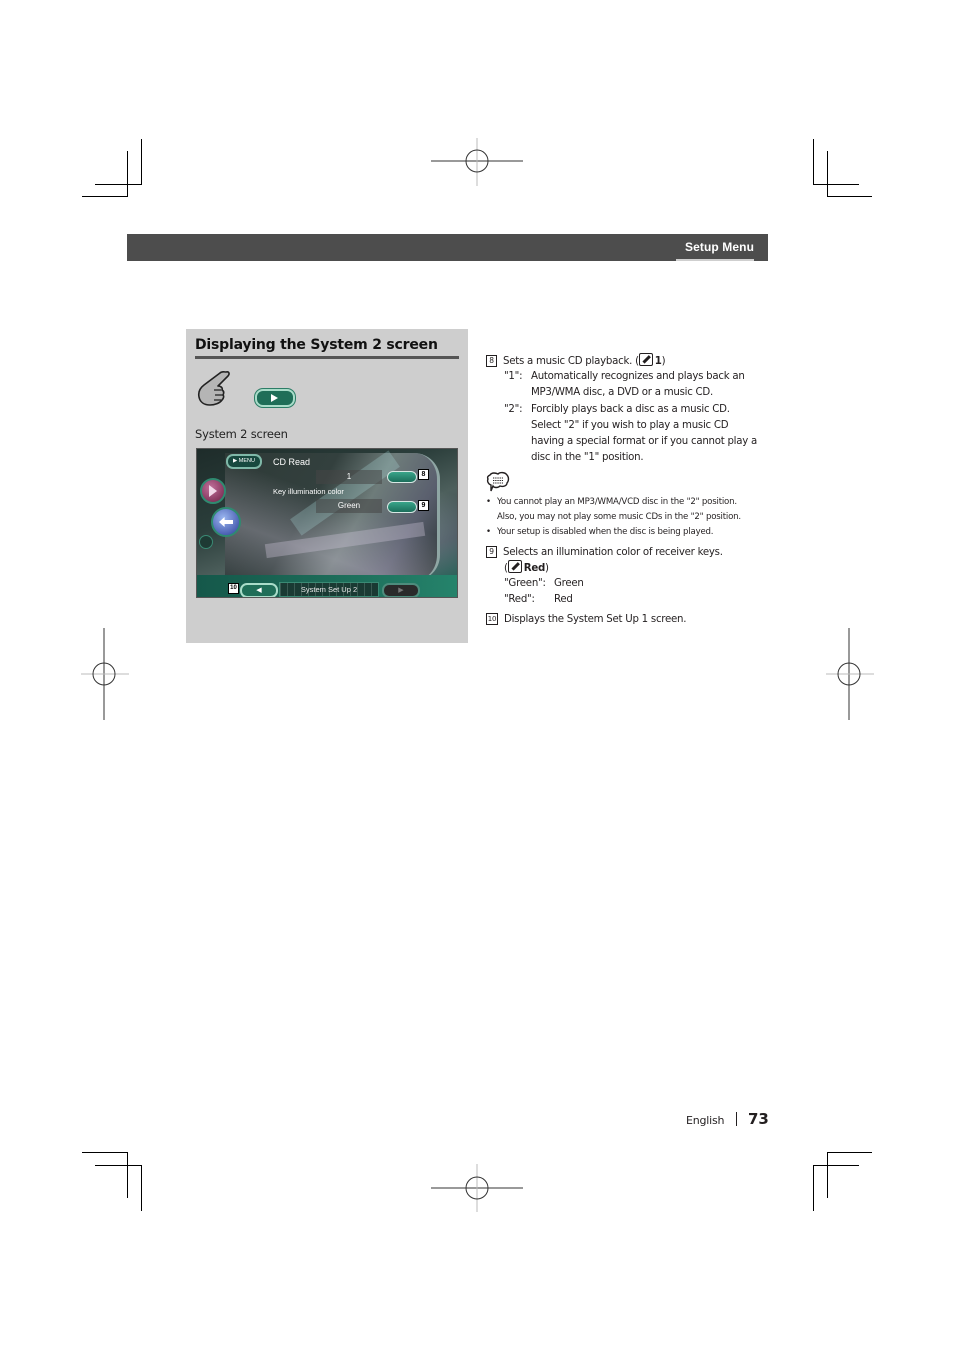  Describe the element at coordinates (587, 457) in the screenshot. I see `option-description: disc in the "1" position.` at that location.